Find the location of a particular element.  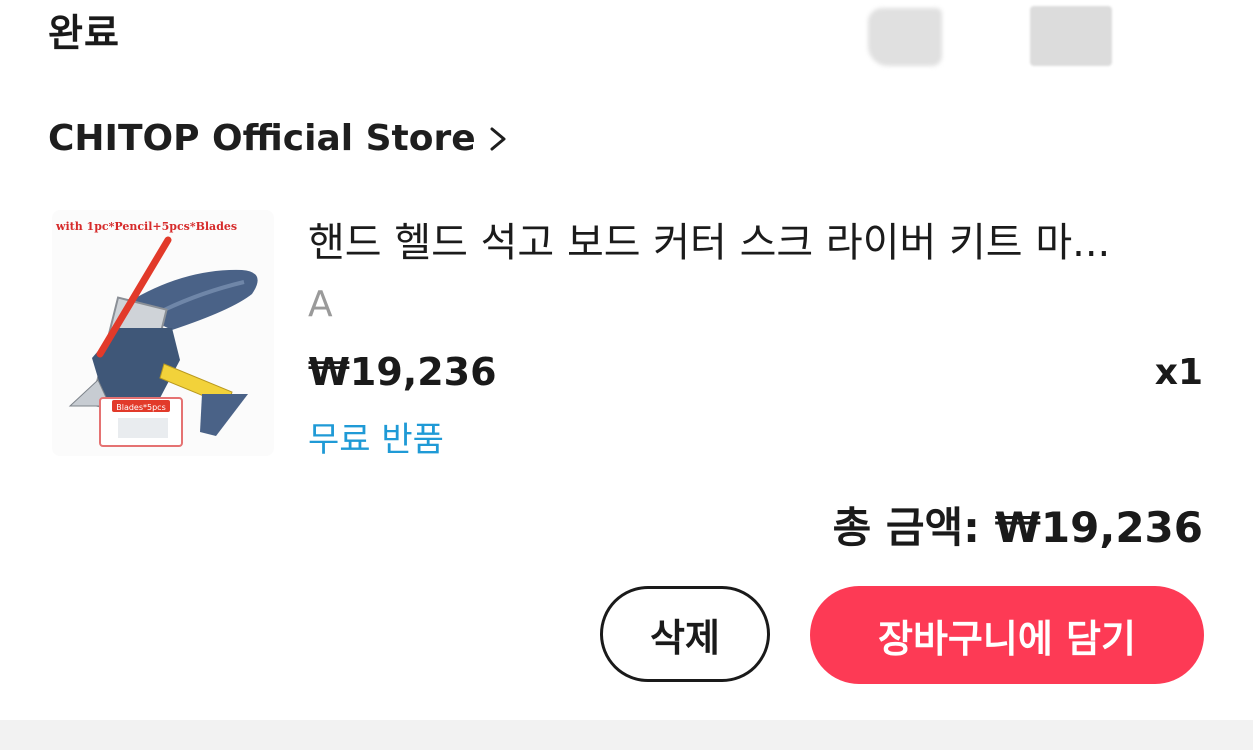

footer-divider is located at coordinates (626, 735).